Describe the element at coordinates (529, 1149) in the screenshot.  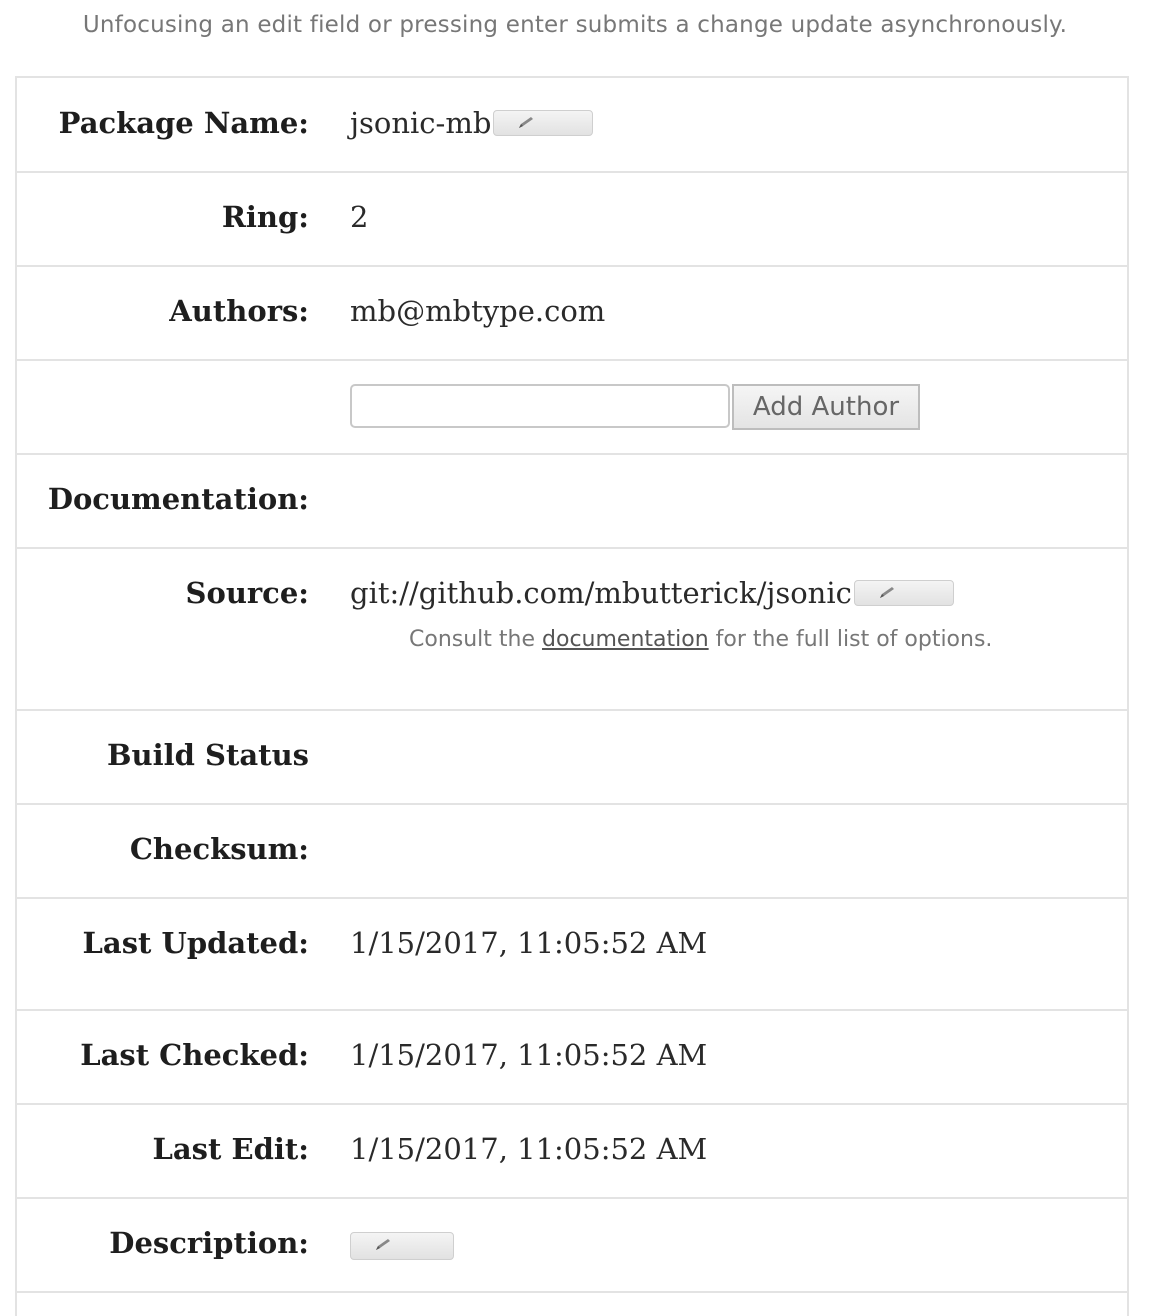
I see `last-edit-value: 1/15/2017, 11:05:52 AM` at that location.